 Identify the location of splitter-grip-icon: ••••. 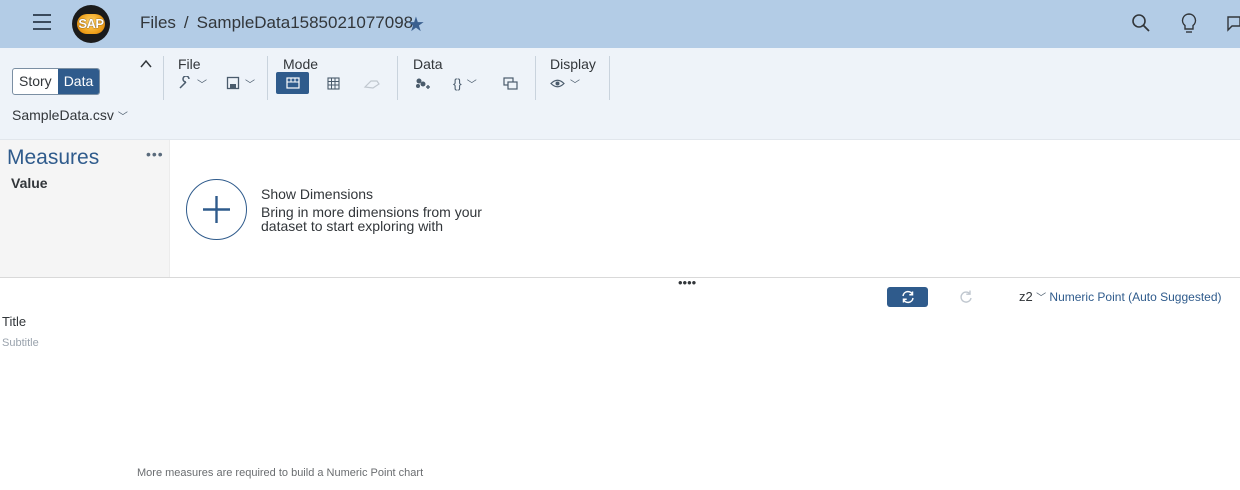
(687, 282).